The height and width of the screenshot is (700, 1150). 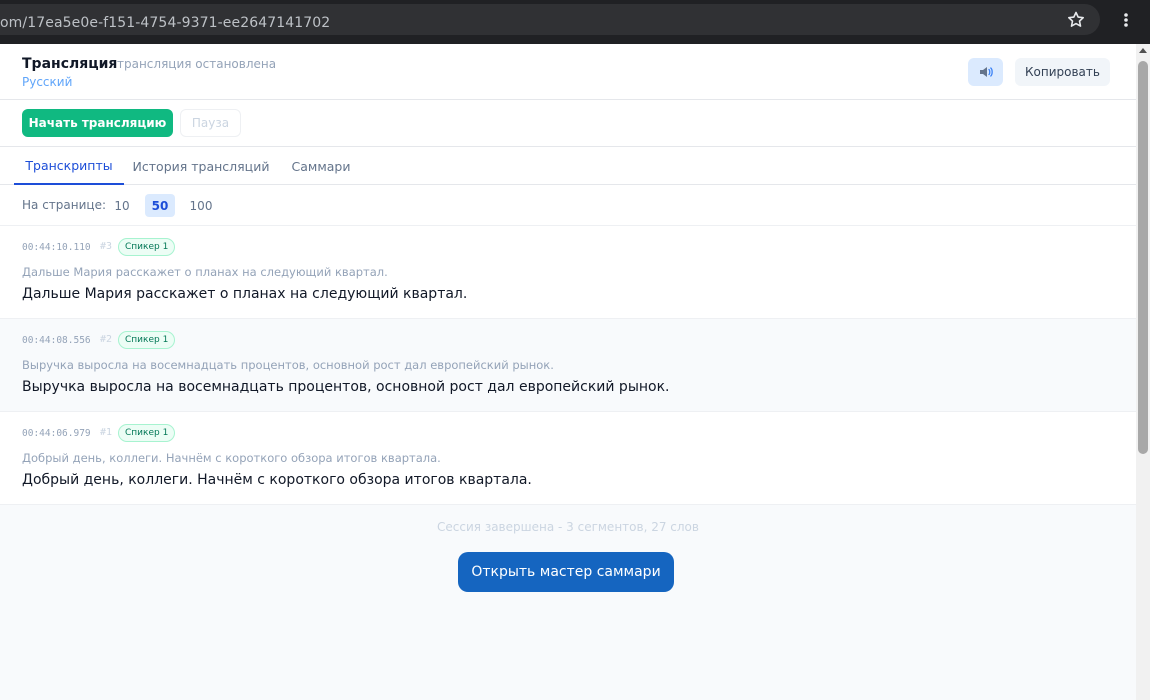 What do you see at coordinates (201, 166) in the screenshot?
I see `tab-stream-history: История трансляций` at bounding box center [201, 166].